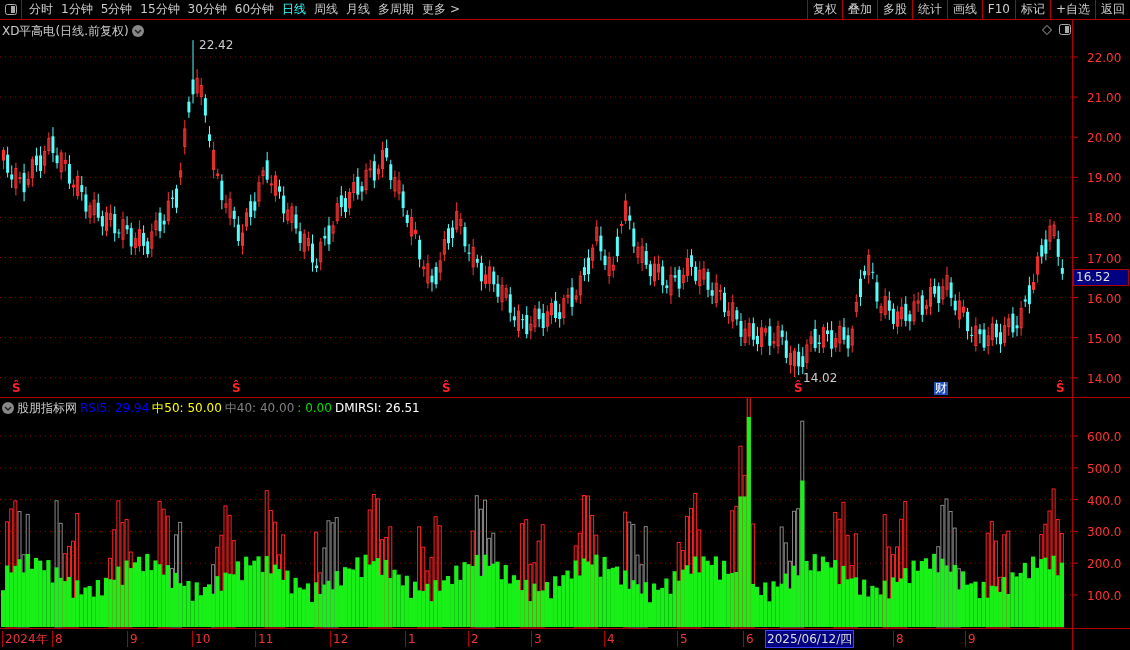 This screenshot has width=1130, height=650. I want to click on period-tab: 多周期, so click(396, 9).